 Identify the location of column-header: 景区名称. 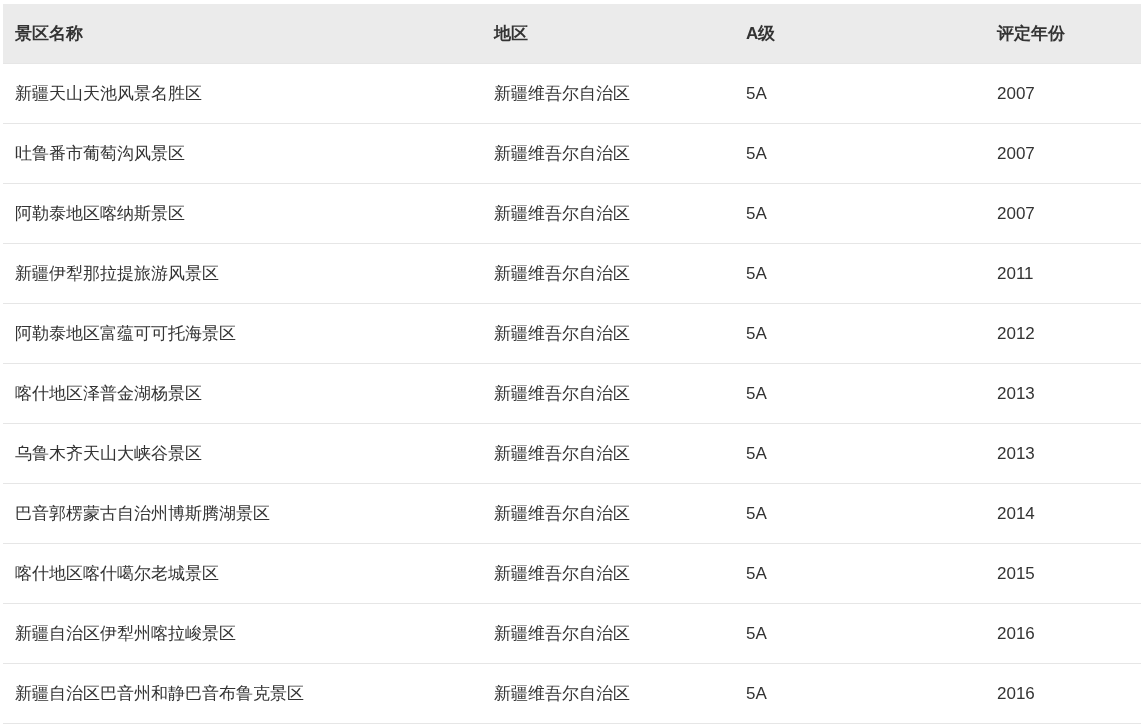
(242, 34).